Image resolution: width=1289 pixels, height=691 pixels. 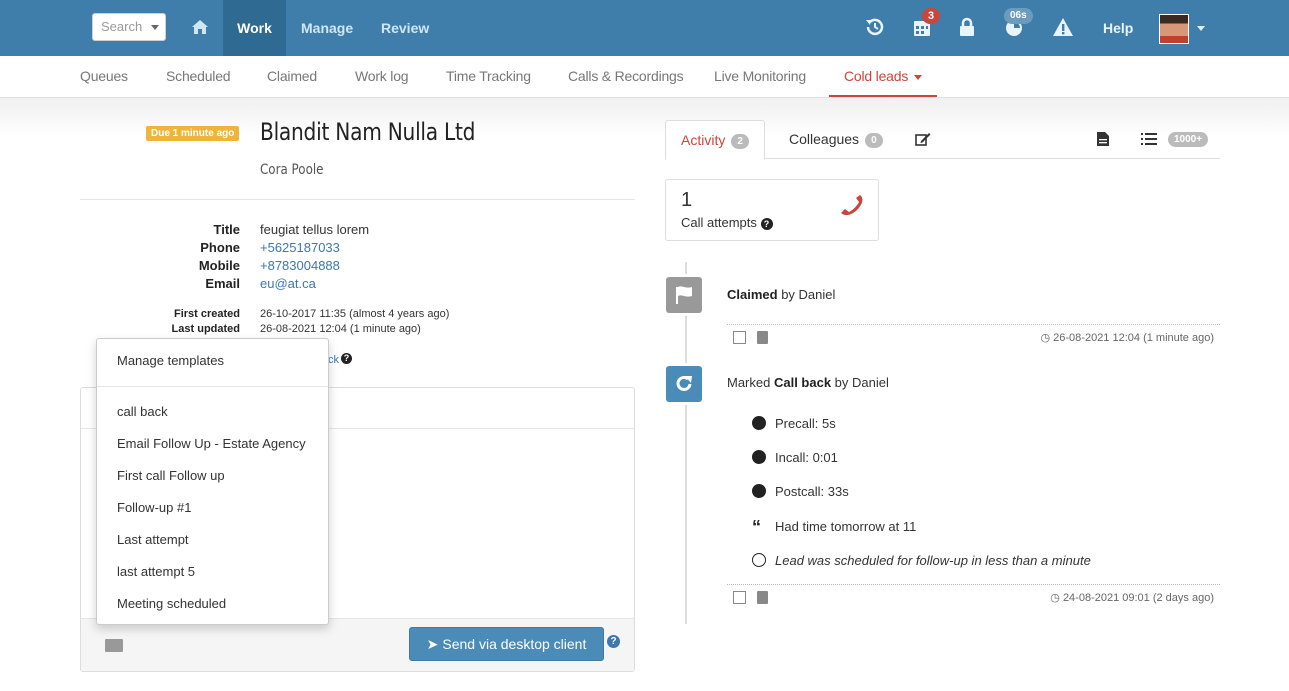 What do you see at coordinates (514, 644) in the screenshot?
I see `send-desktop-label: Send via desktop client` at bounding box center [514, 644].